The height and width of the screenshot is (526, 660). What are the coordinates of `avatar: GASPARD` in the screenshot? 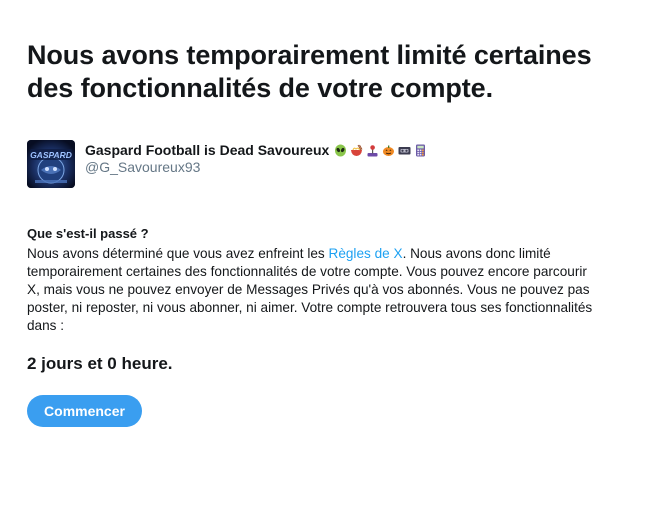 It's located at (51, 164).